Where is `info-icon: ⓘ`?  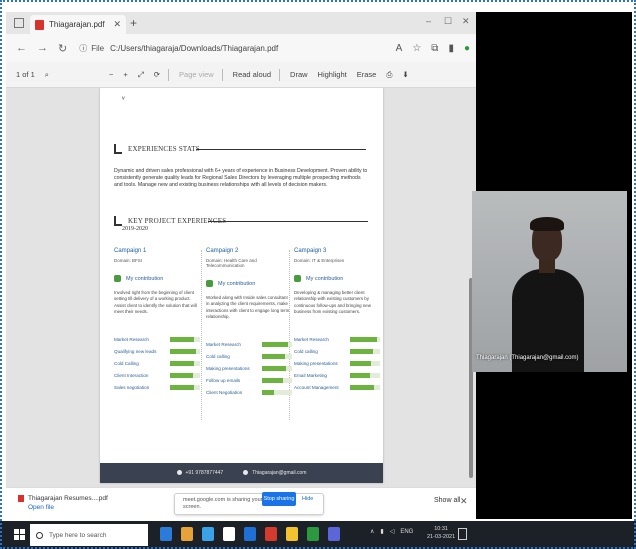 info-icon: ⓘ is located at coordinates (83, 48).